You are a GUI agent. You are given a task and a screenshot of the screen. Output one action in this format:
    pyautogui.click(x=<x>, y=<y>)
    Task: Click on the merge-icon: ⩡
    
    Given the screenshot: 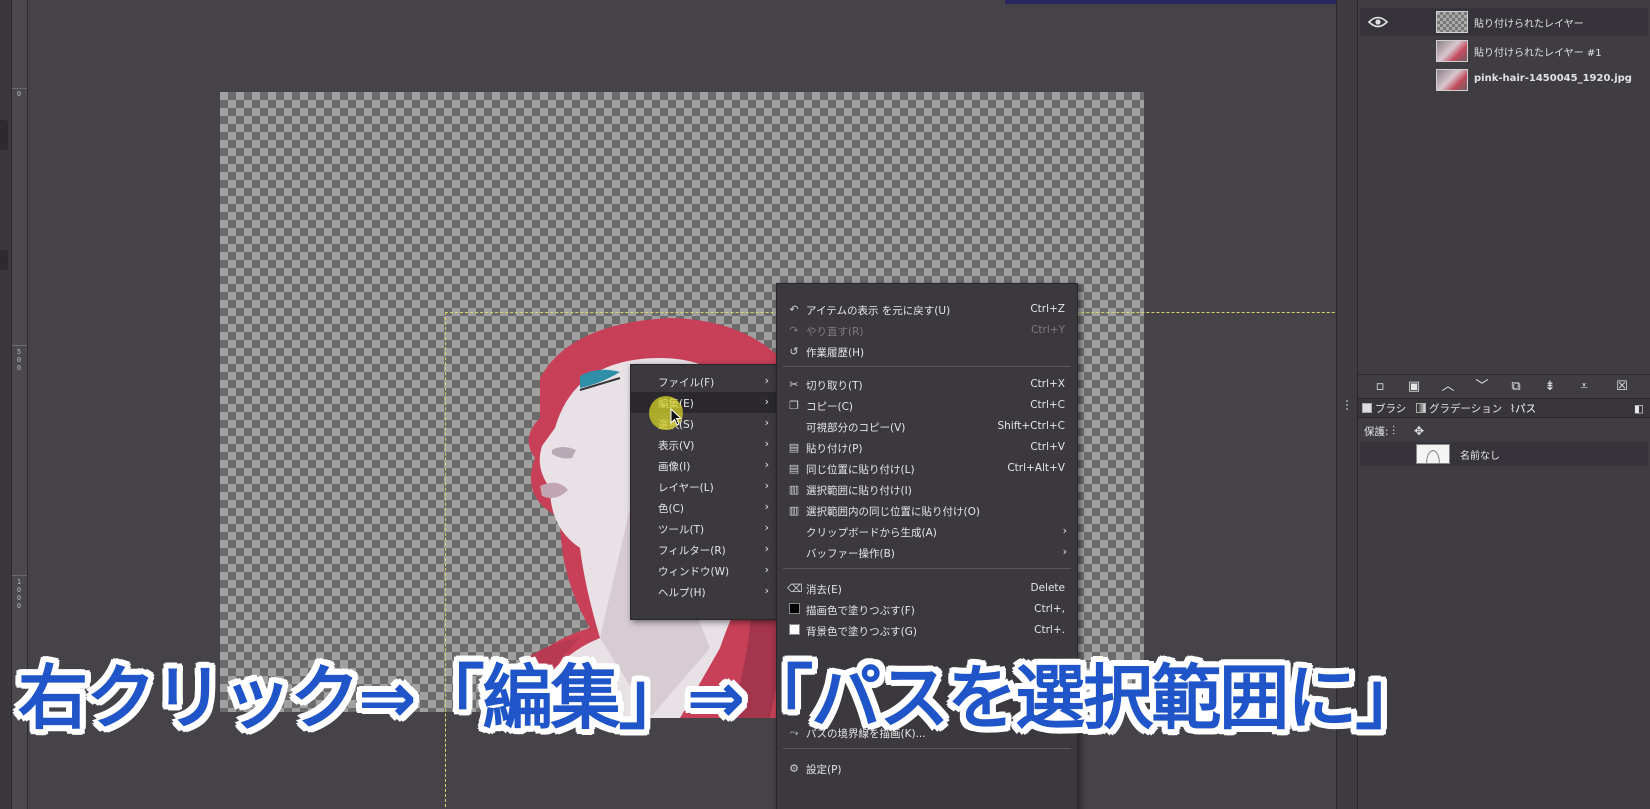 What is the action you would take?
    pyautogui.click(x=1584, y=387)
    